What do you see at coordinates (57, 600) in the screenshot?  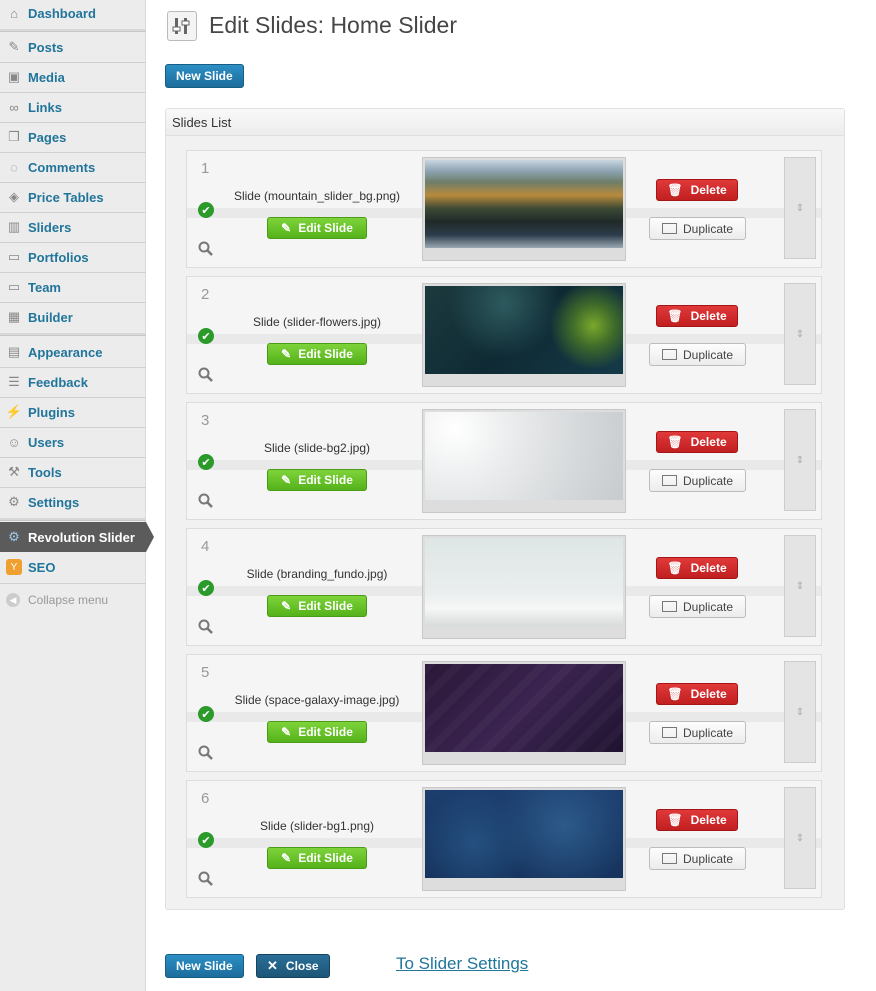 I see `collapse-menu: ◀ Collapse menu` at bounding box center [57, 600].